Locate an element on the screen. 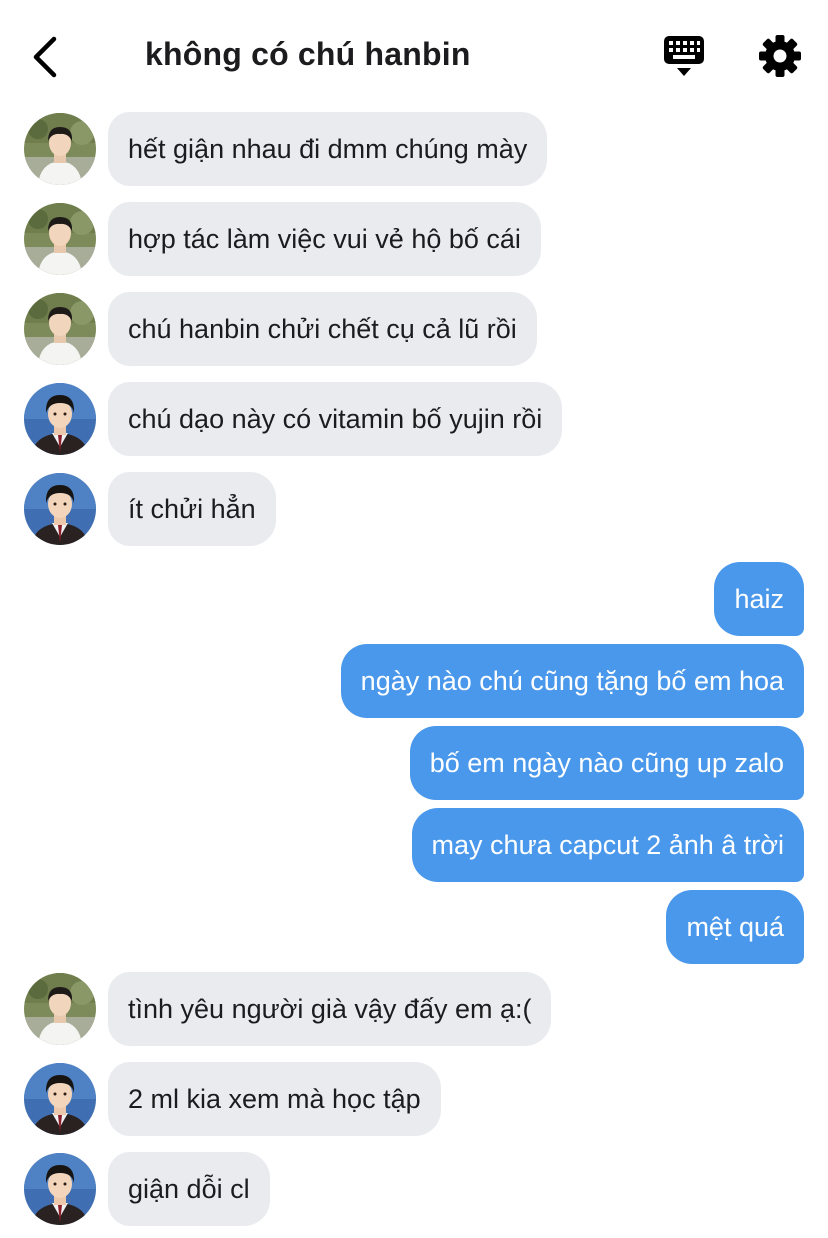  chat-header: không có chú hanbin is located at coordinates (414, 54).